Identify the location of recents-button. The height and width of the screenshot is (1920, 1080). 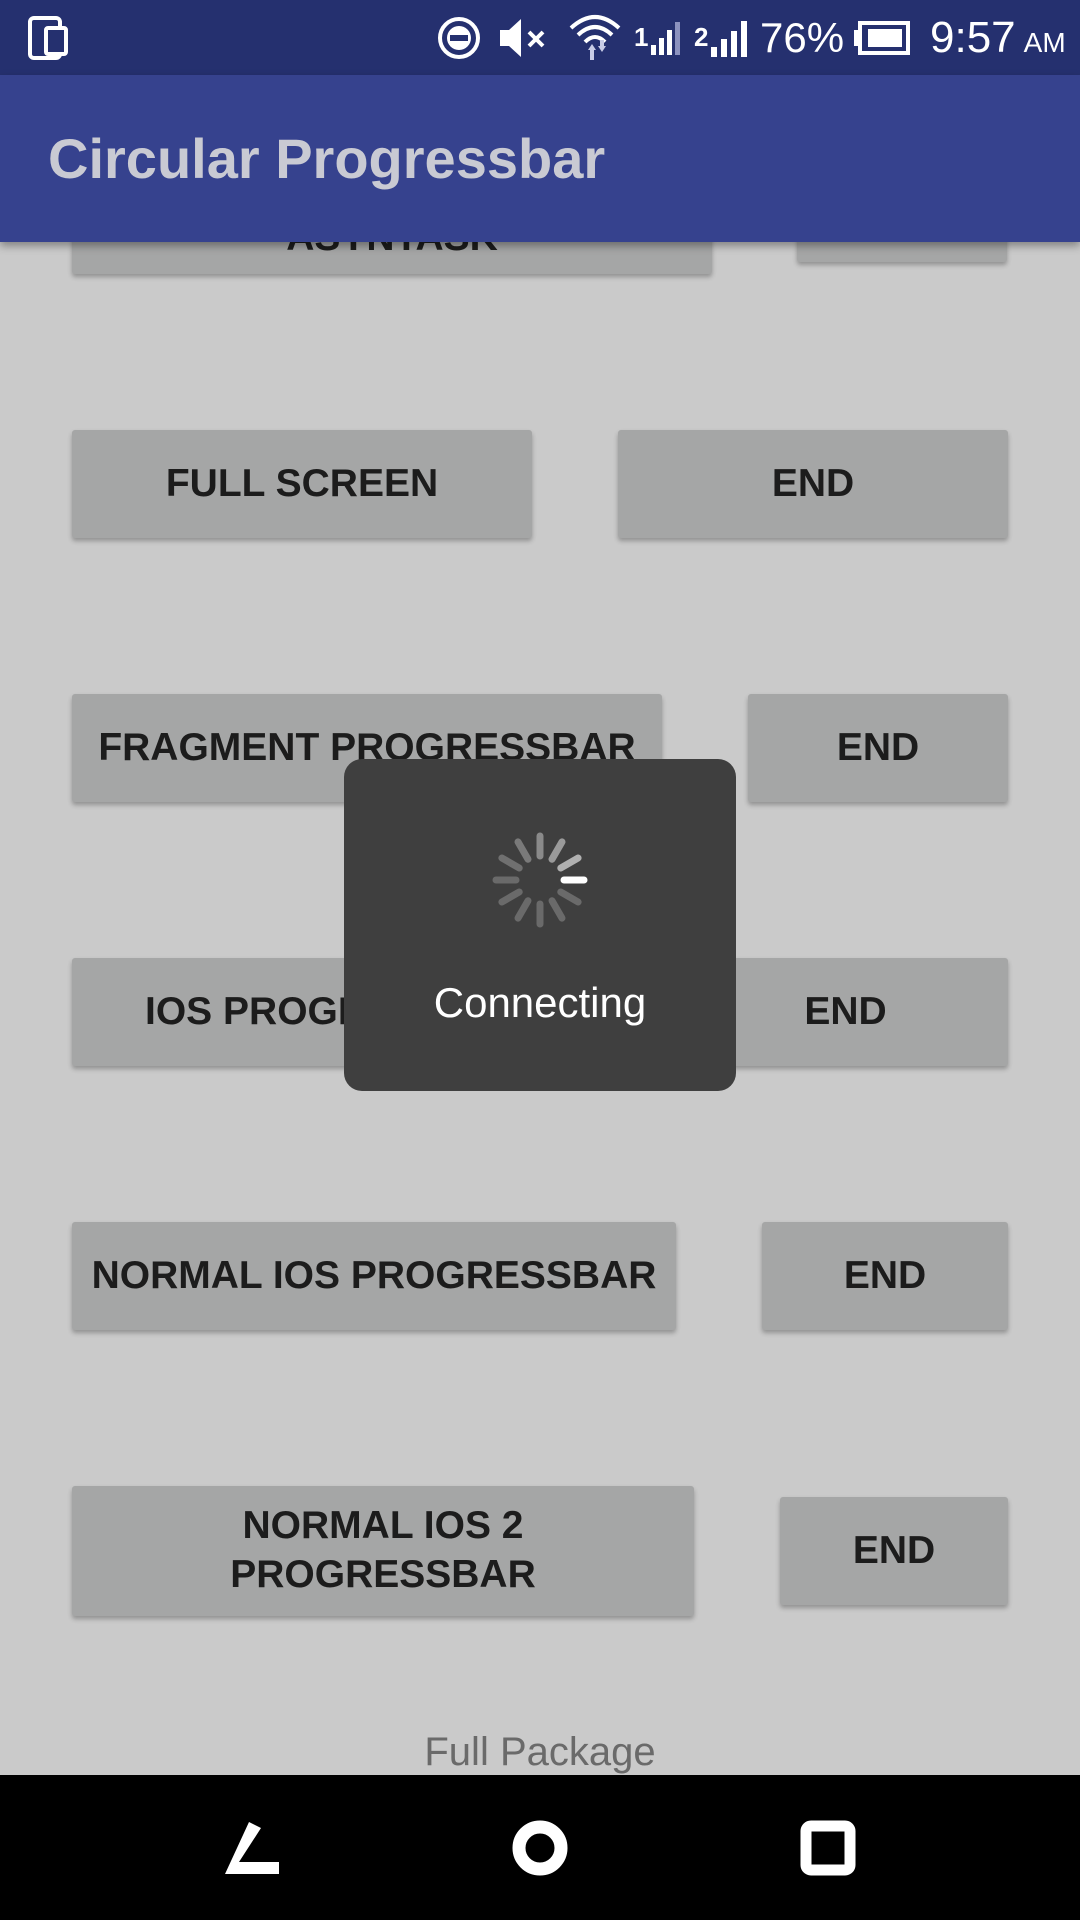
(828, 1847).